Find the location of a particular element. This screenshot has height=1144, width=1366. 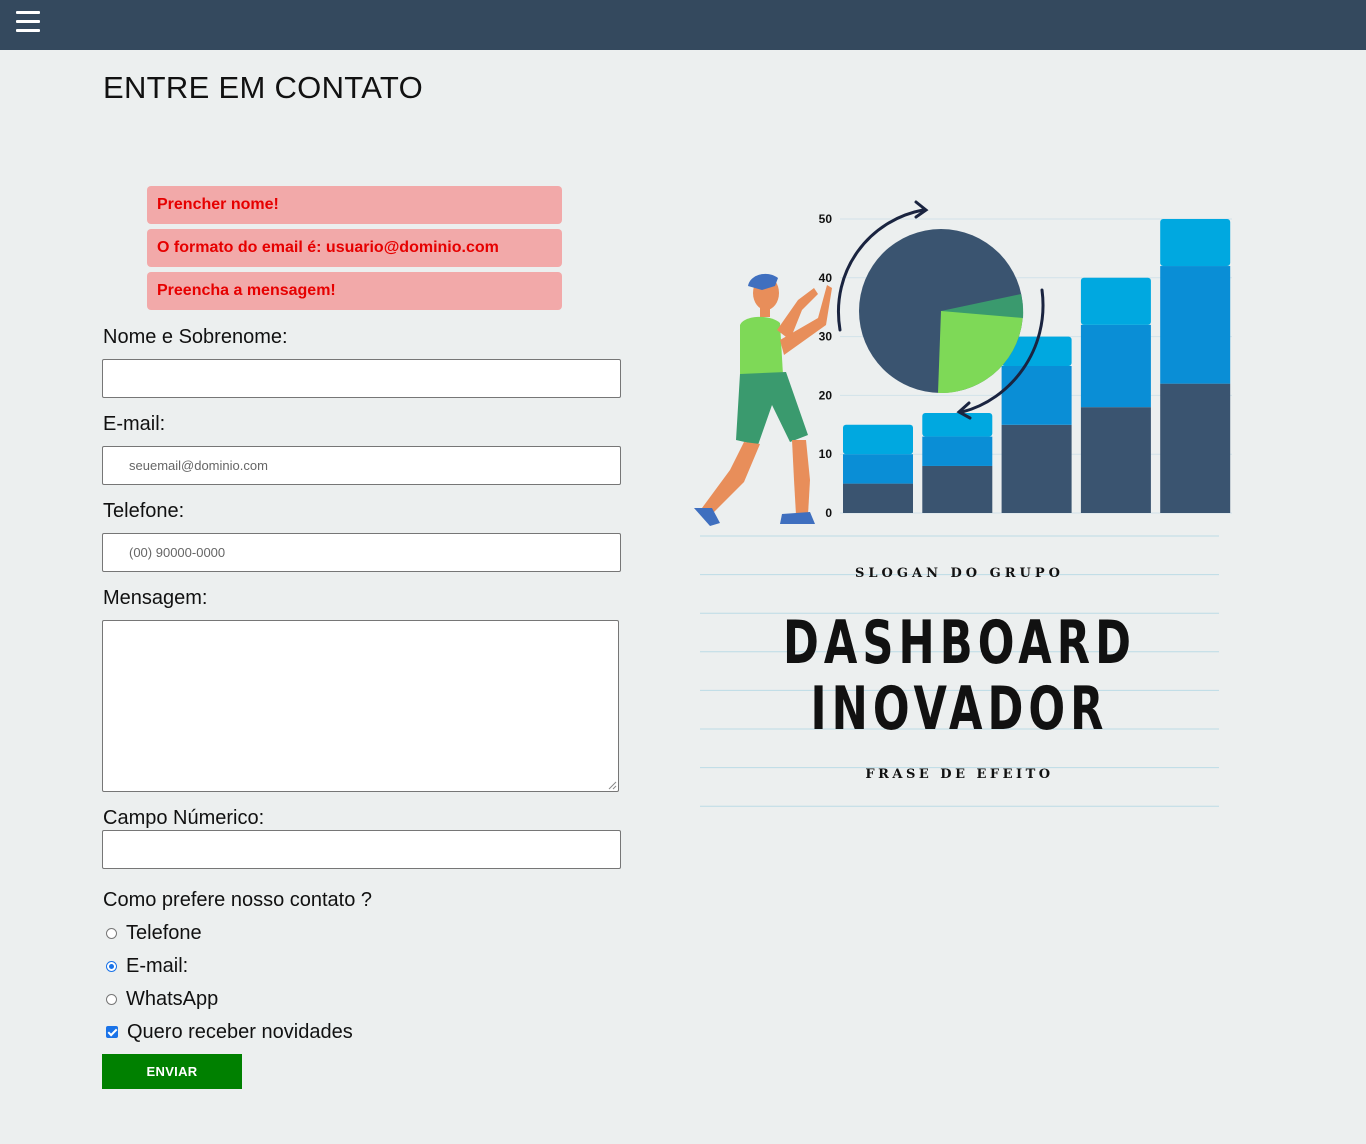

contact-option-whatsapp: WhatsApp is located at coordinates (162, 999).